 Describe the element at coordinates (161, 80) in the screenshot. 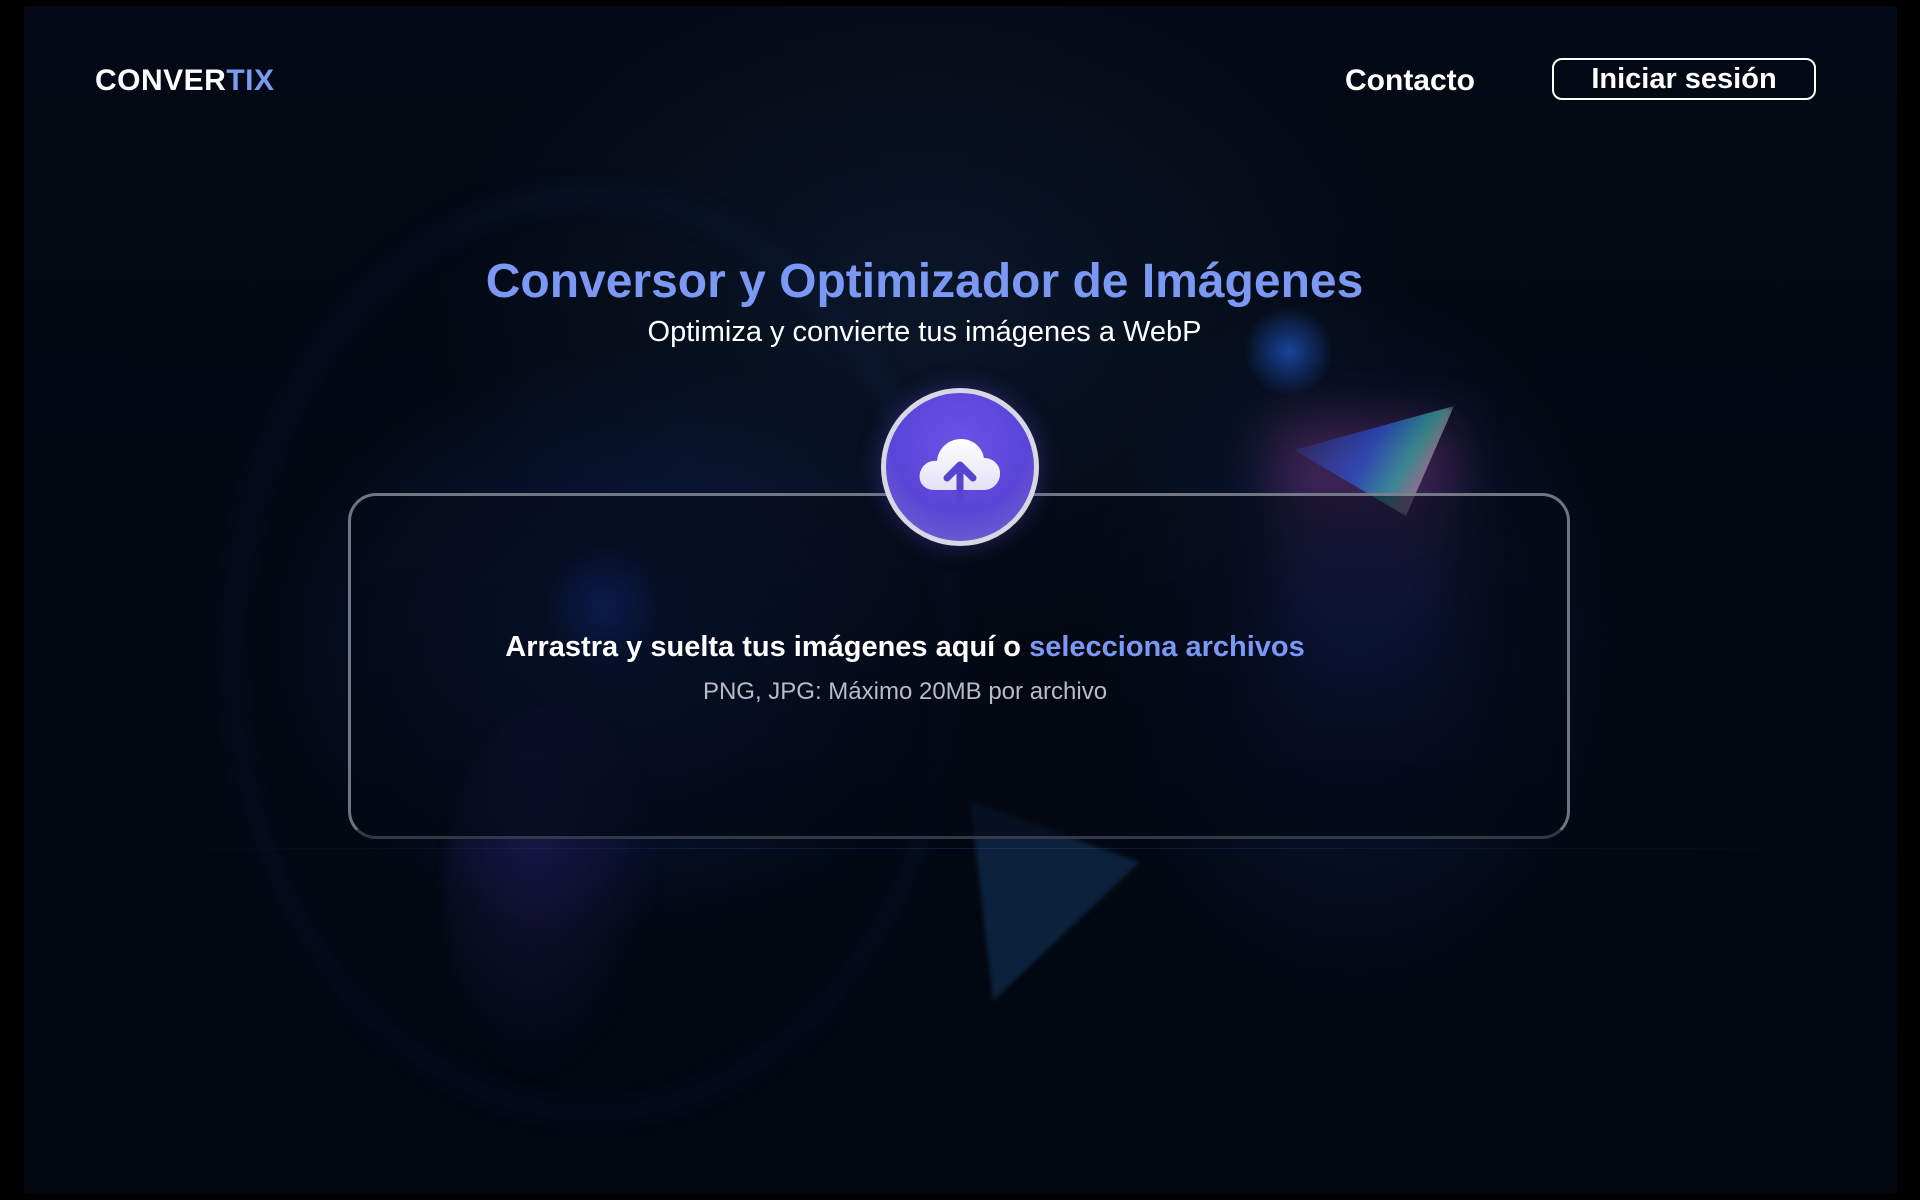

I see `logo-text-prefix: CONVER` at that location.